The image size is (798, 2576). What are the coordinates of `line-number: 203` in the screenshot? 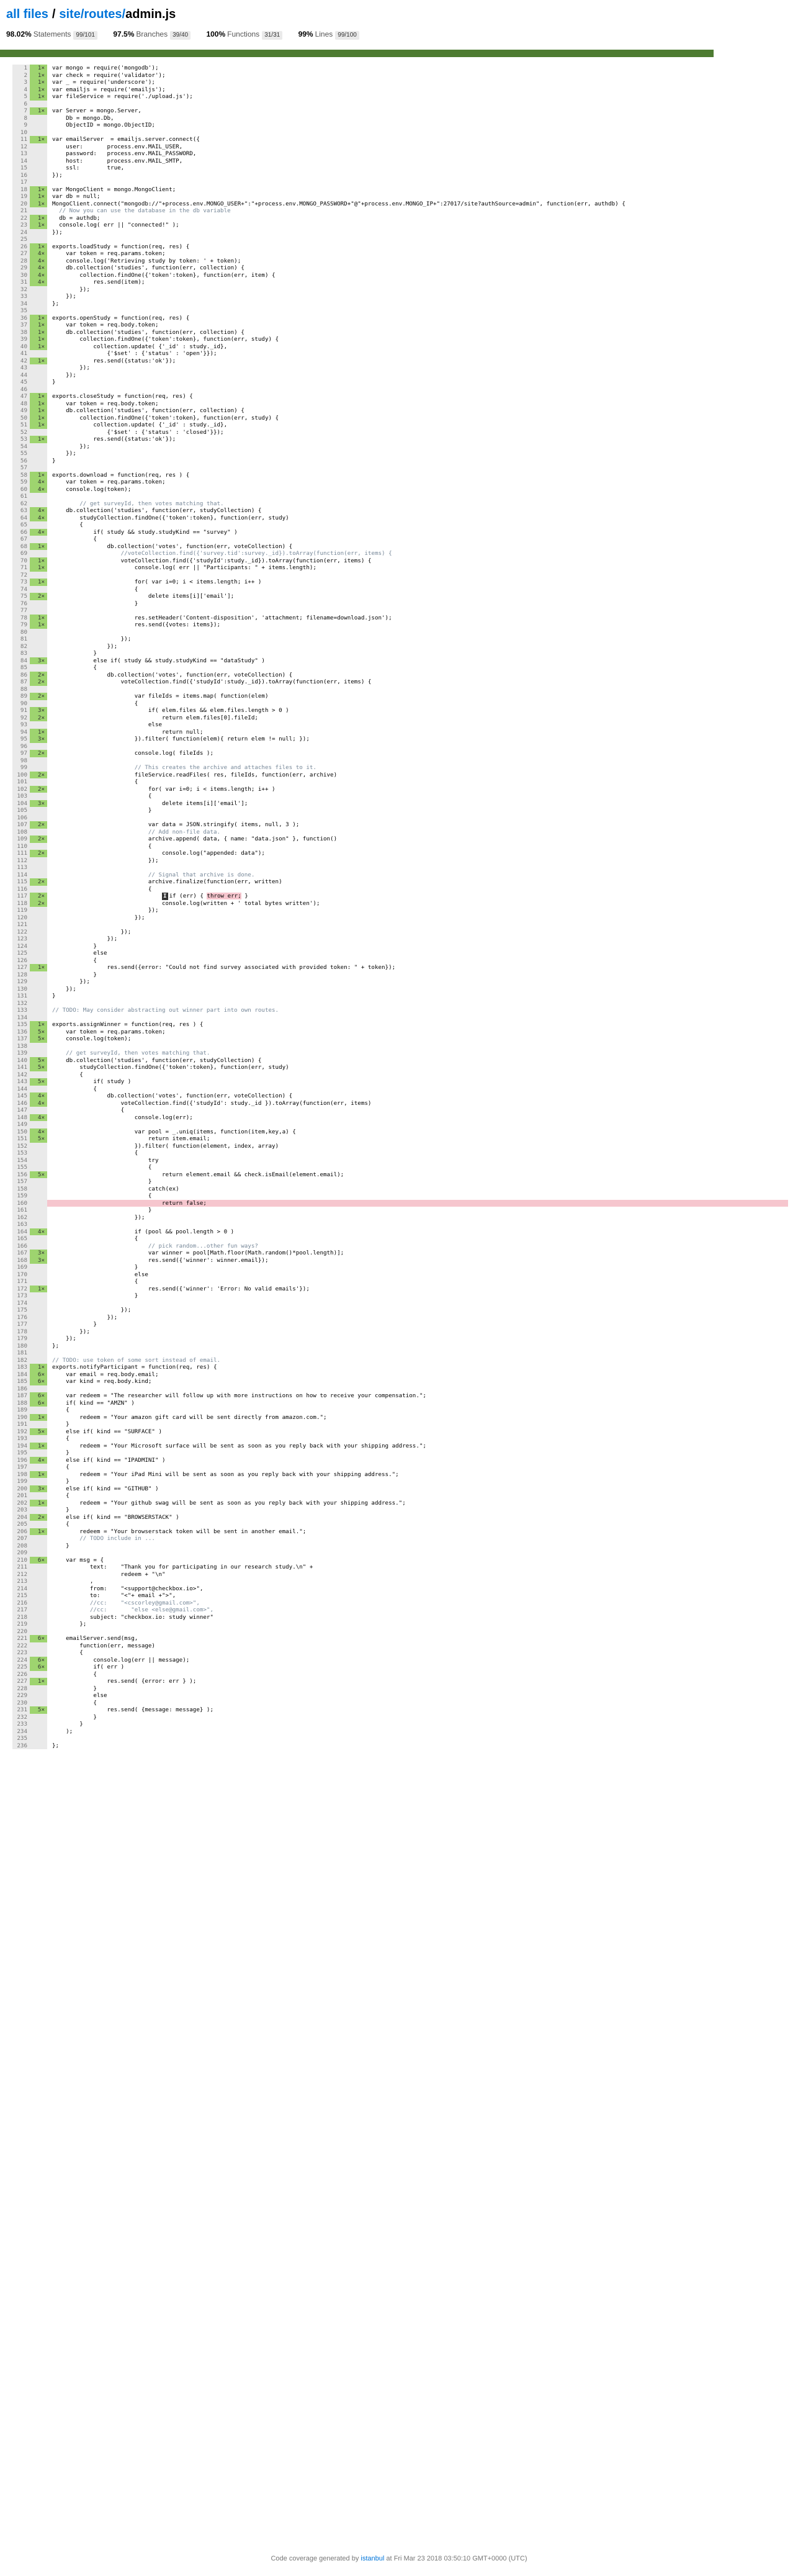 It's located at (21, 1510).